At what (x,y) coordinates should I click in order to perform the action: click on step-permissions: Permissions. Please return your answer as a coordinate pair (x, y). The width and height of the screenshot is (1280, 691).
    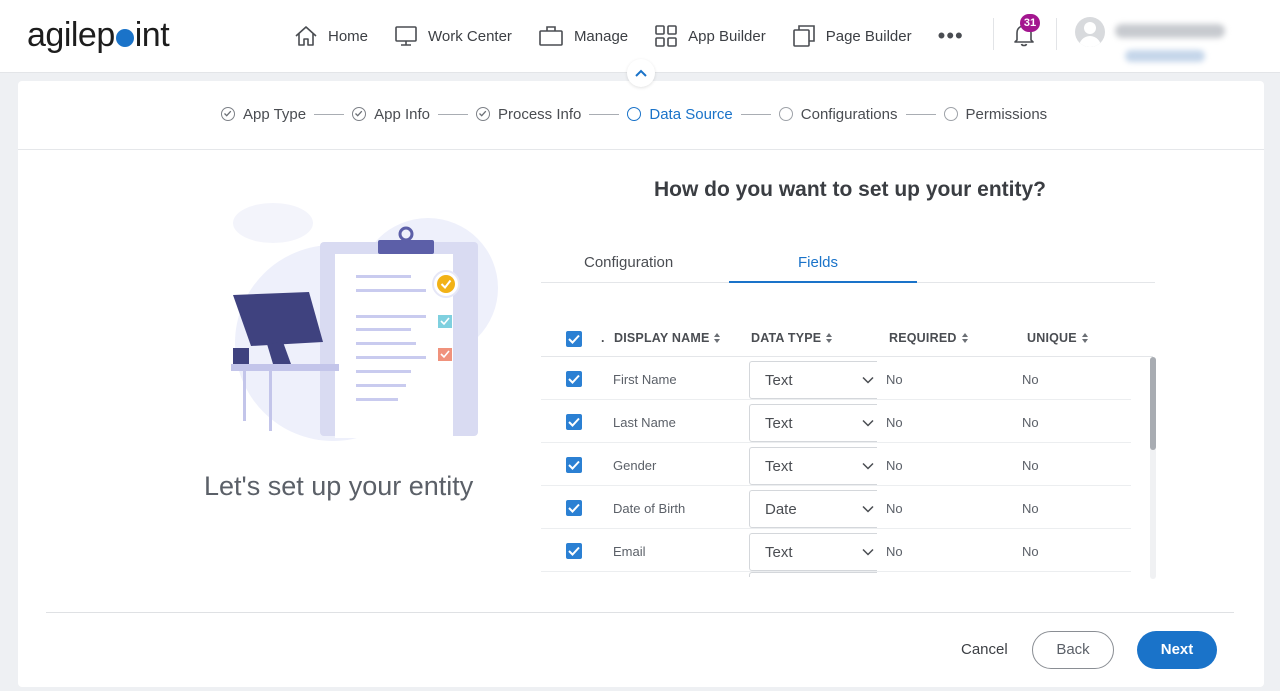
    Looking at the image, I should click on (995, 114).